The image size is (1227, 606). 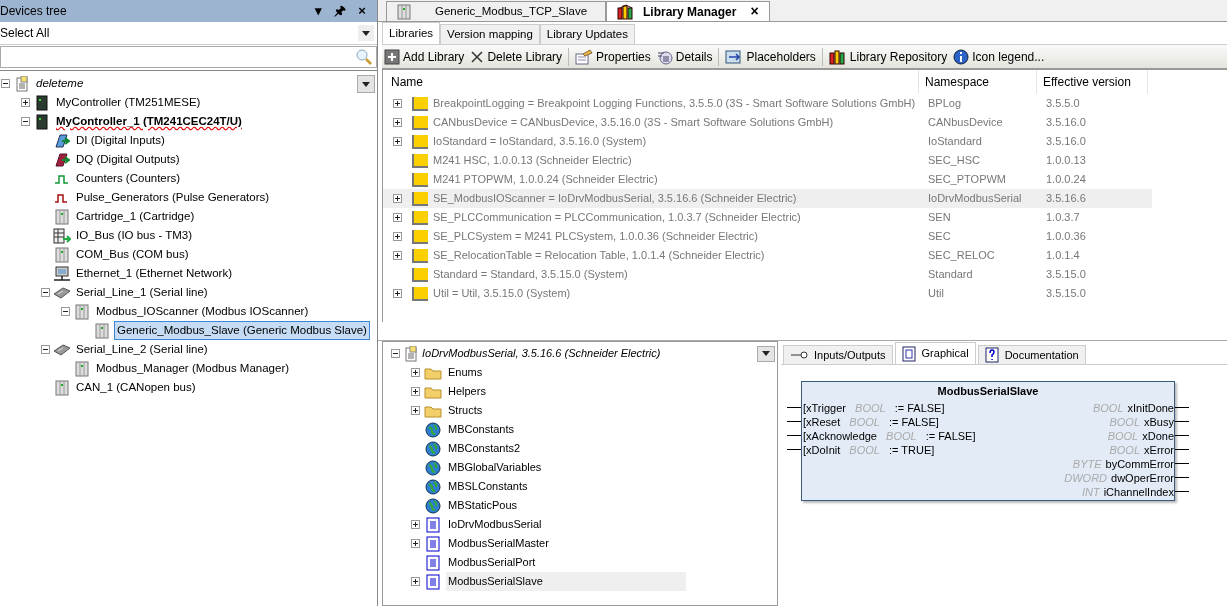 What do you see at coordinates (411, 33) in the screenshot?
I see `tab: Libraries` at bounding box center [411, 33].